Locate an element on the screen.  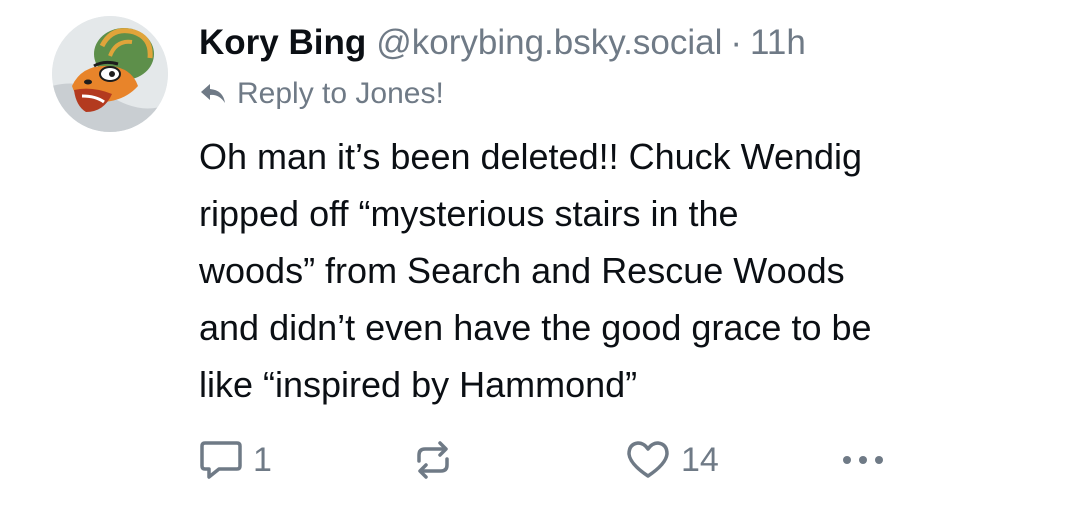
ellipsis-icon is located at coordinates (863, 460).